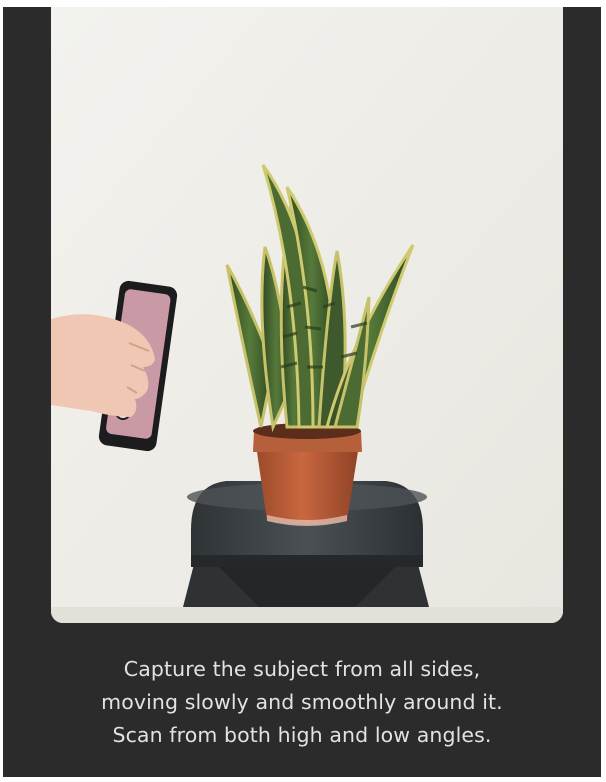 The image size is (606, 782). I want to click on instruction-line-1: Capture the subject from all sides,, so click(302, 669).